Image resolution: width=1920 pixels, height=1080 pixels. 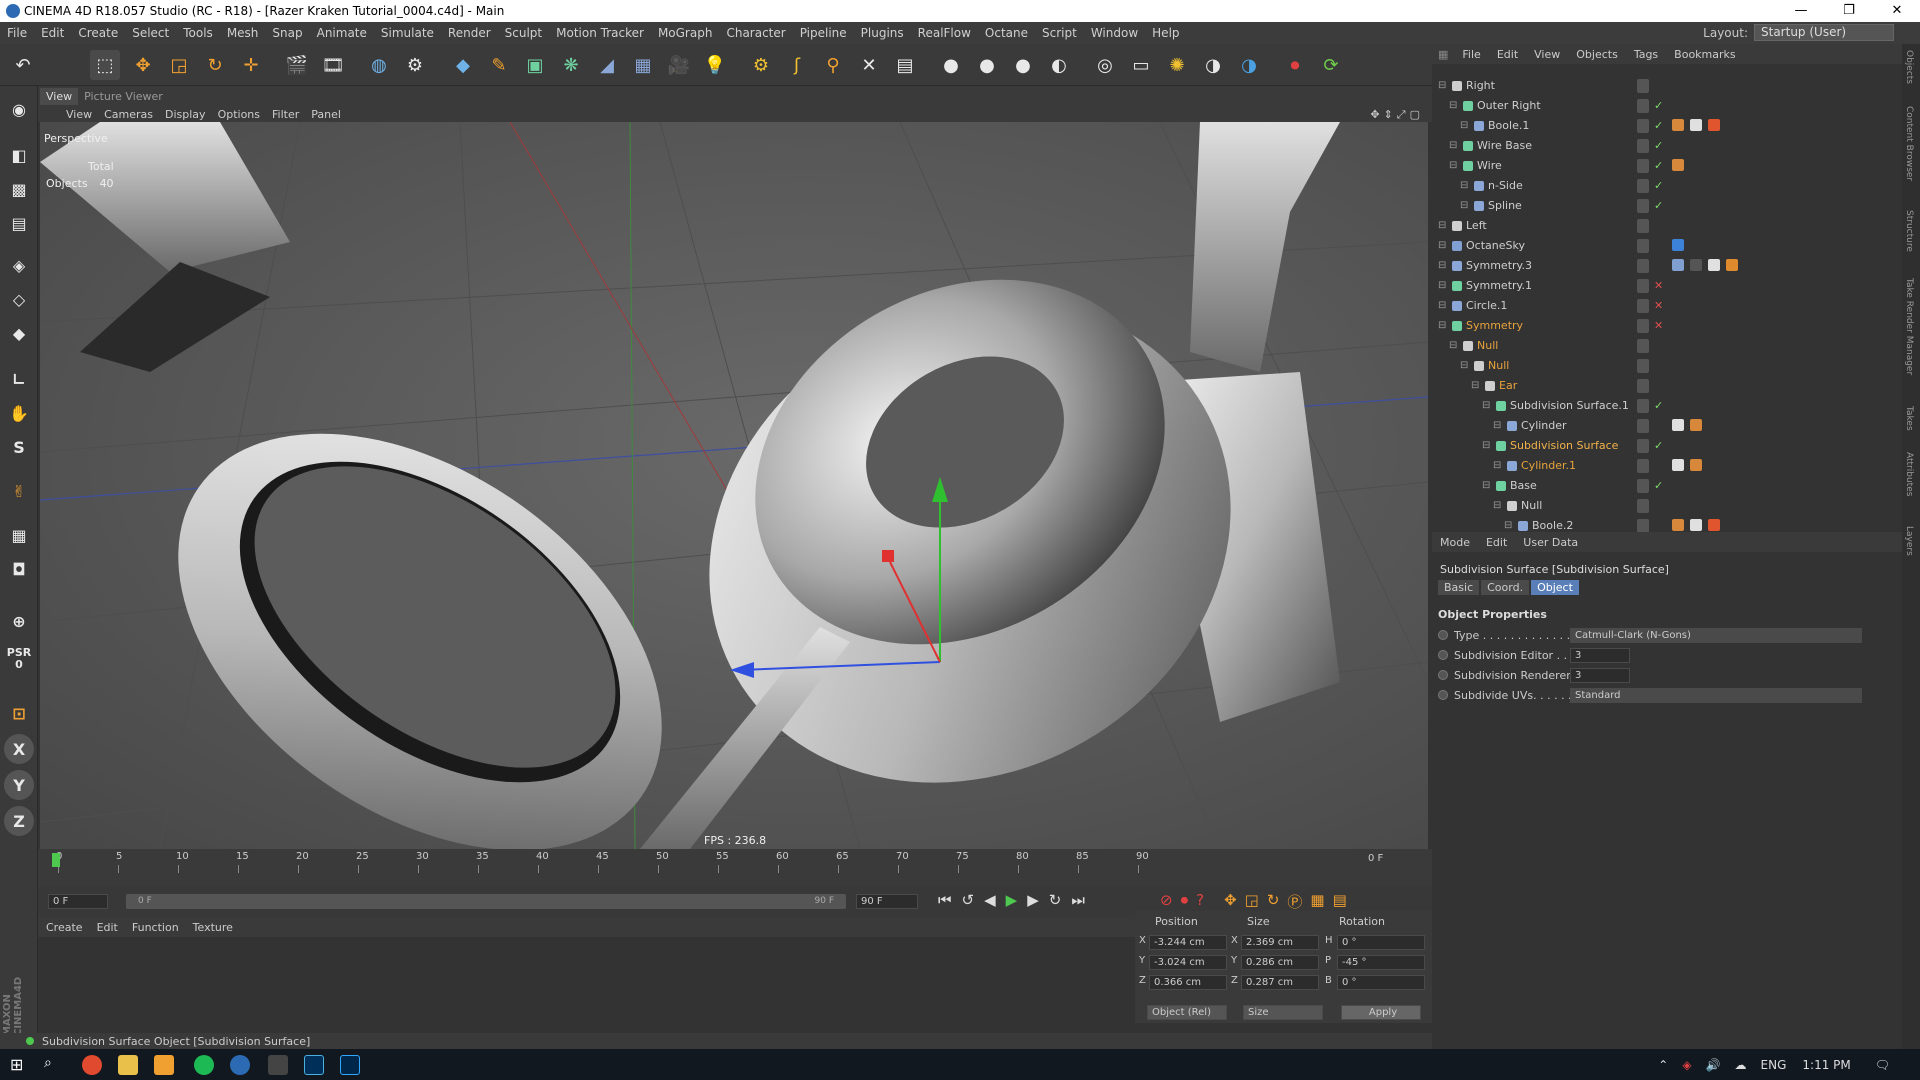 What do you see at coordinates (523, 33) in the screenshot?
I see `menu-sculpt: Sculpt` at bounding box center [523, 33].